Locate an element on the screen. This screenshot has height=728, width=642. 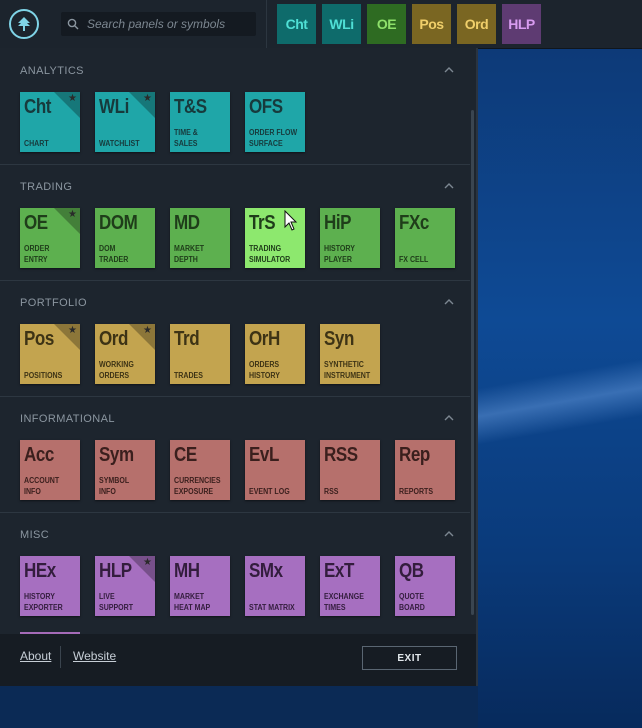
panel-tile-orh: OrH ORDERS HISTORY is located at coordinates (275, 354).